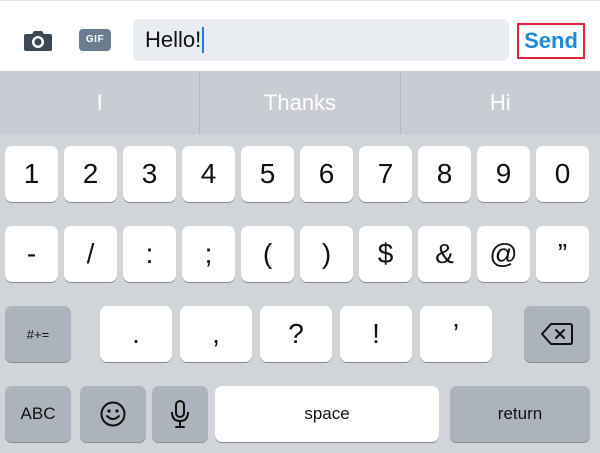 The image size is (600, 453). What do you see at coordinates (38, 414) in the screenshot?
I see `abc-key: ABC` at bounding box center [38, 414].